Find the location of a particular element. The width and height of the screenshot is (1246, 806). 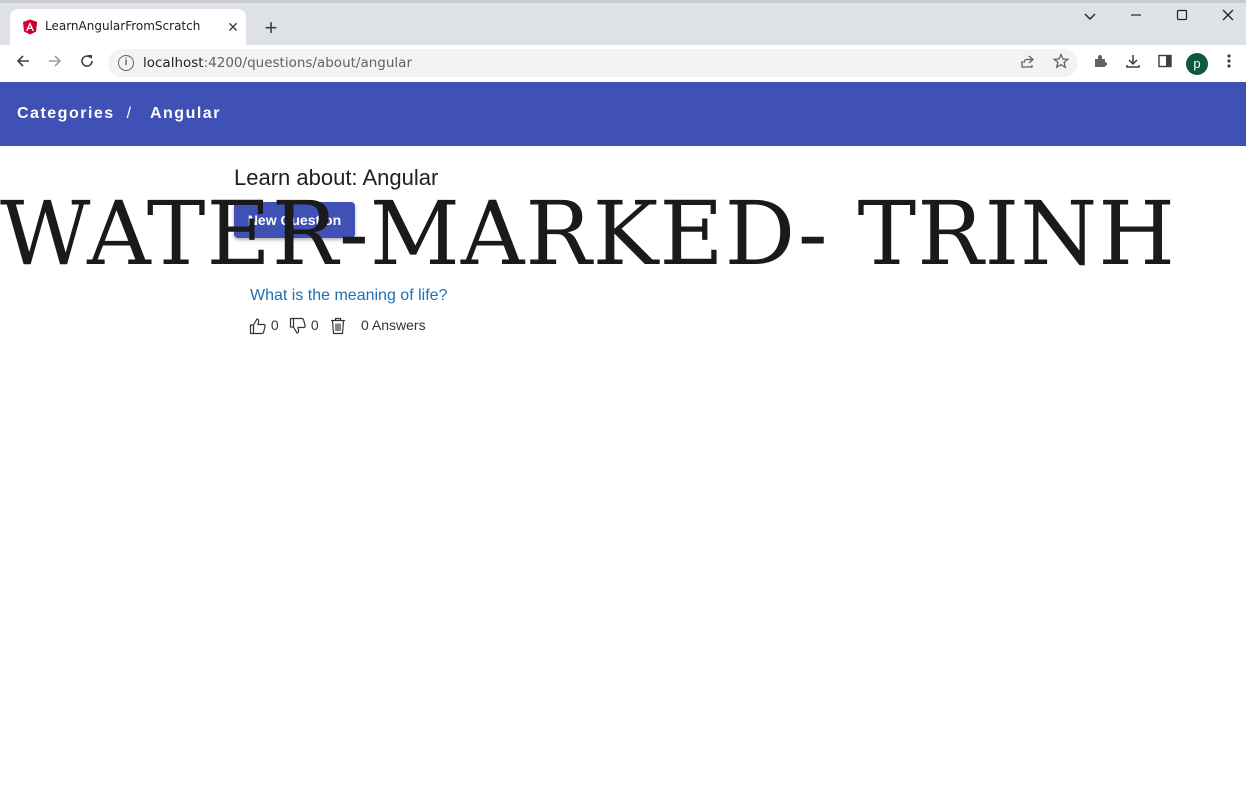

download-icon is located at coordinates (1133, 64).